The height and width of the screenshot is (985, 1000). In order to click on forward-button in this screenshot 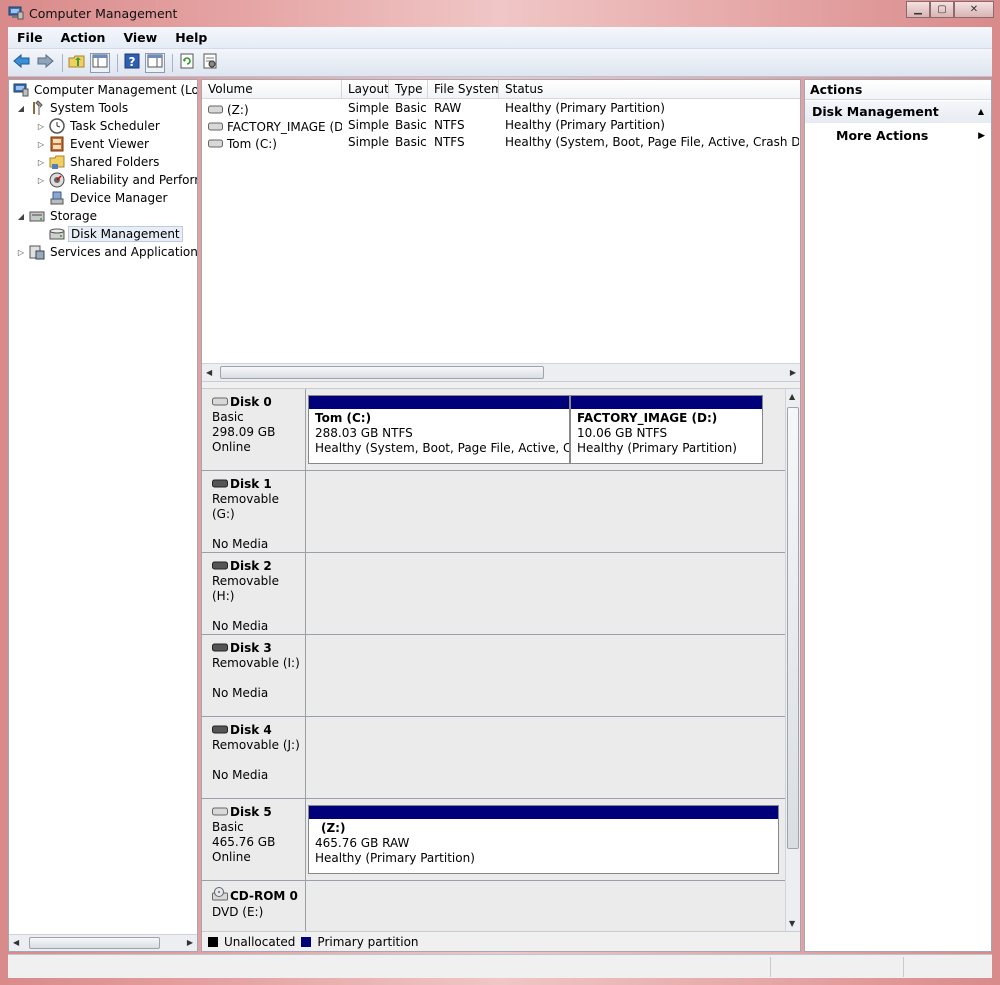, I will do `click(45, 63)`.